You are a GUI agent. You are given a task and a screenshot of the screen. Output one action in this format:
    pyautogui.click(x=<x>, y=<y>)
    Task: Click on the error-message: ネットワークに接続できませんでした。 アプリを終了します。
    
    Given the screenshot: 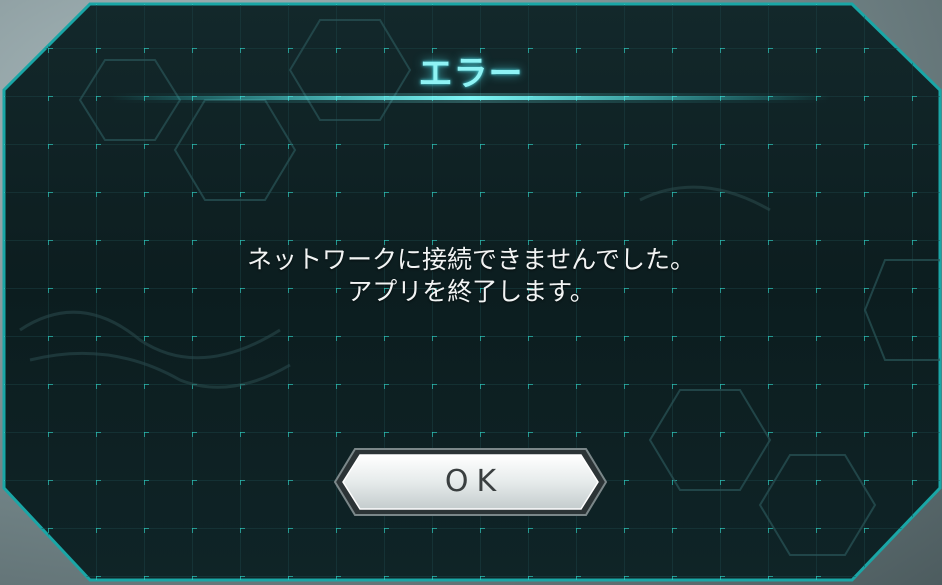 What is the action you would take?
    pyautogui.click(x=471, y=276)
    